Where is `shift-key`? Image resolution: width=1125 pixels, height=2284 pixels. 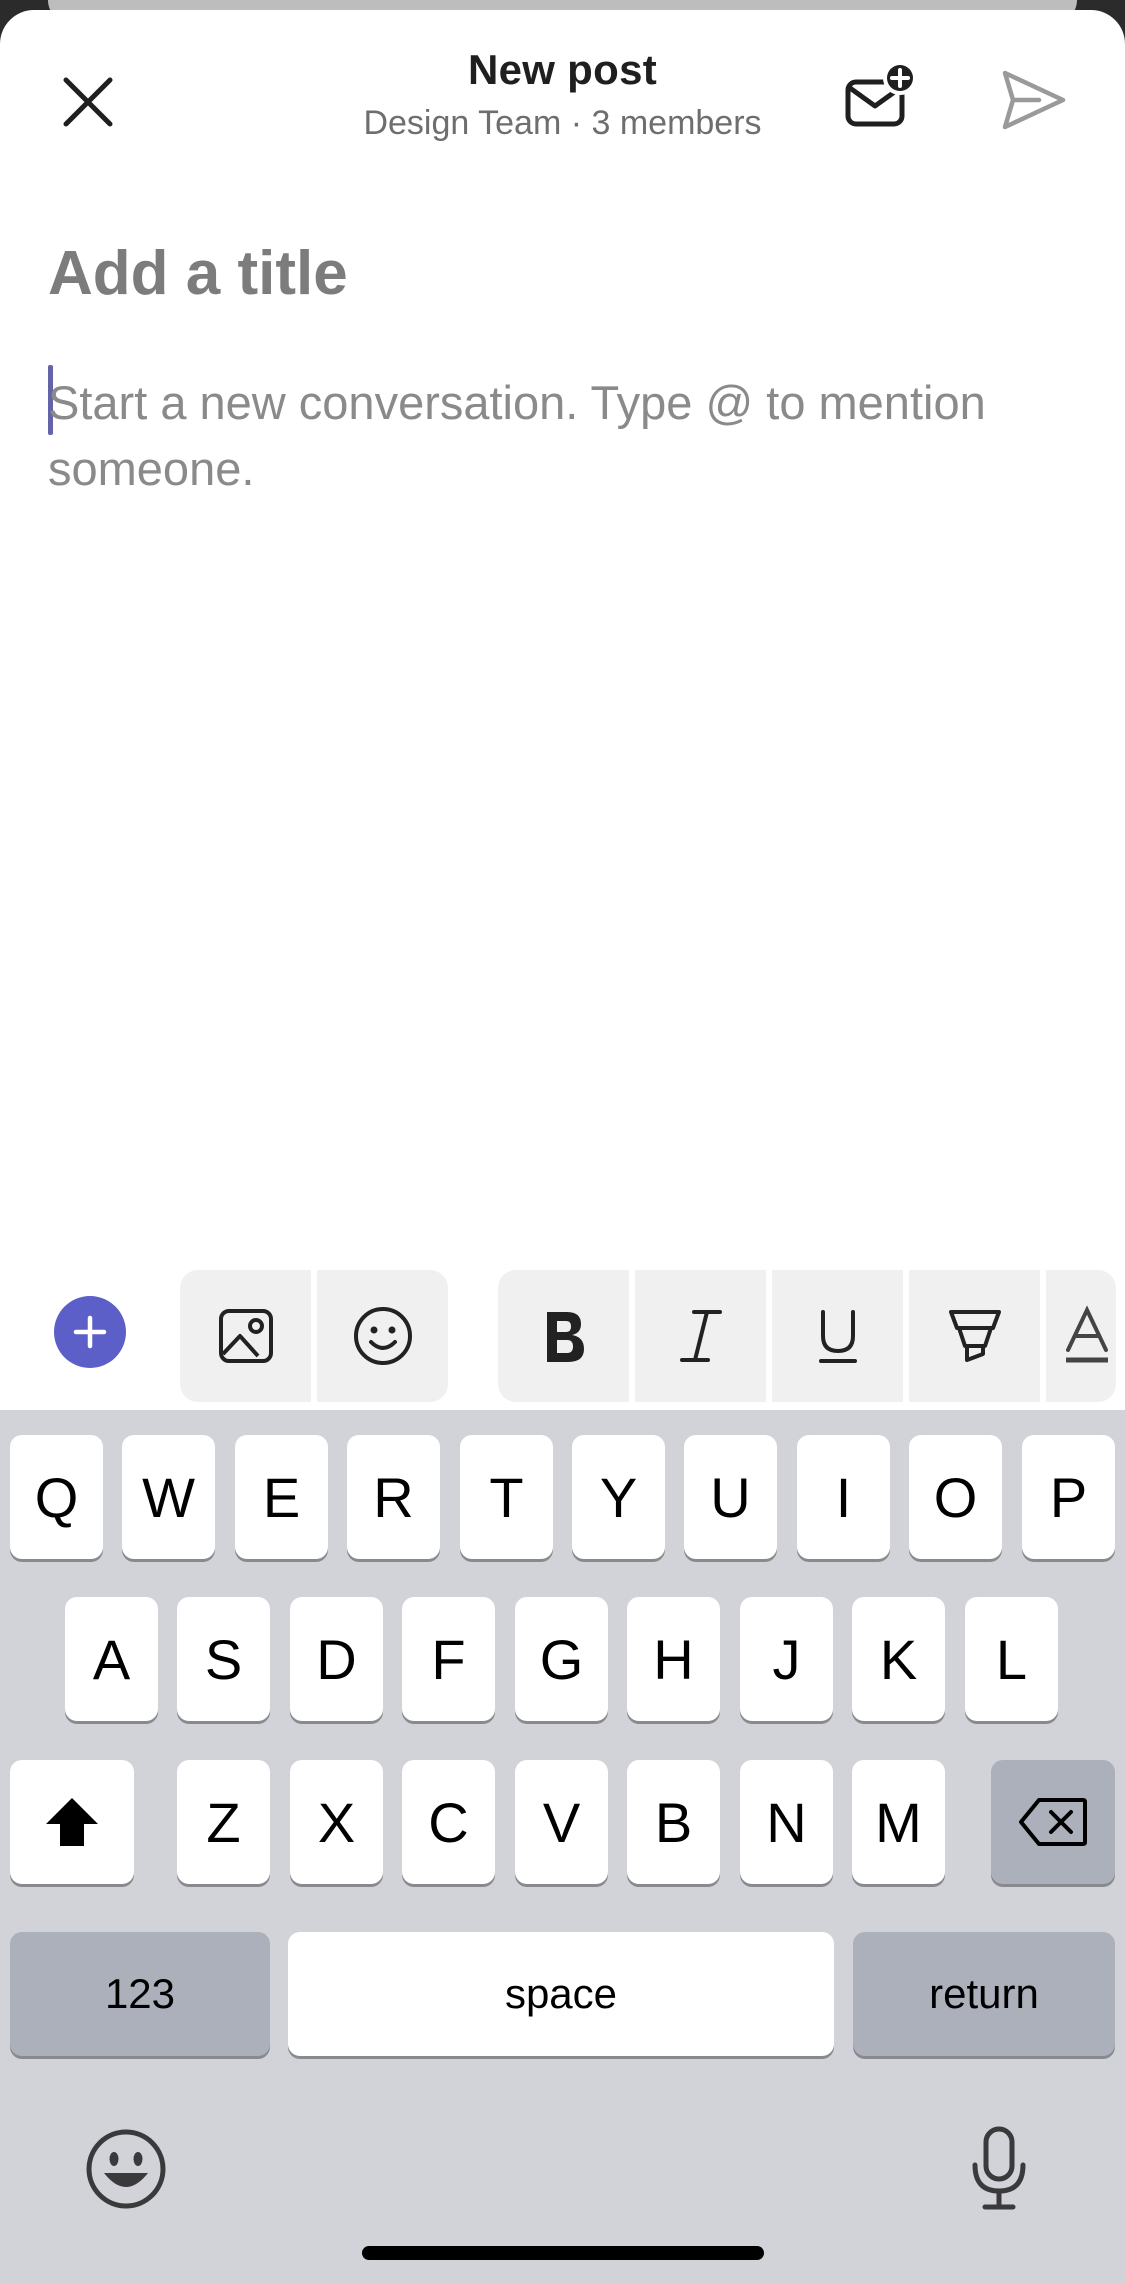
shift-key is located at coordinates (72, 1822).